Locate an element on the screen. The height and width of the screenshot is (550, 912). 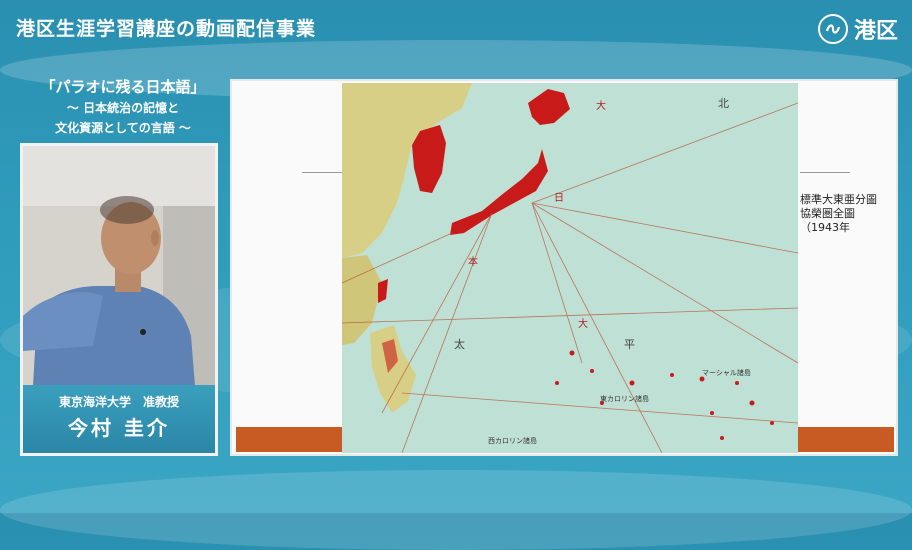
minato-logo: 港区 is located at coordinates (857, 29).